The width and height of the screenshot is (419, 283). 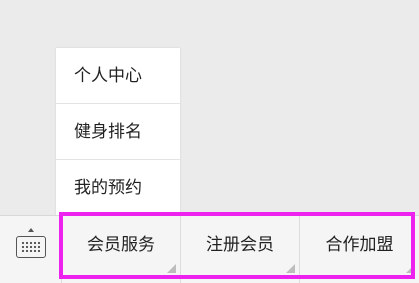 What do you see at coordinates (121, 245) in the screenshot?
I see `menu-button-label: 会员服务` at bounding box center [121, 245].